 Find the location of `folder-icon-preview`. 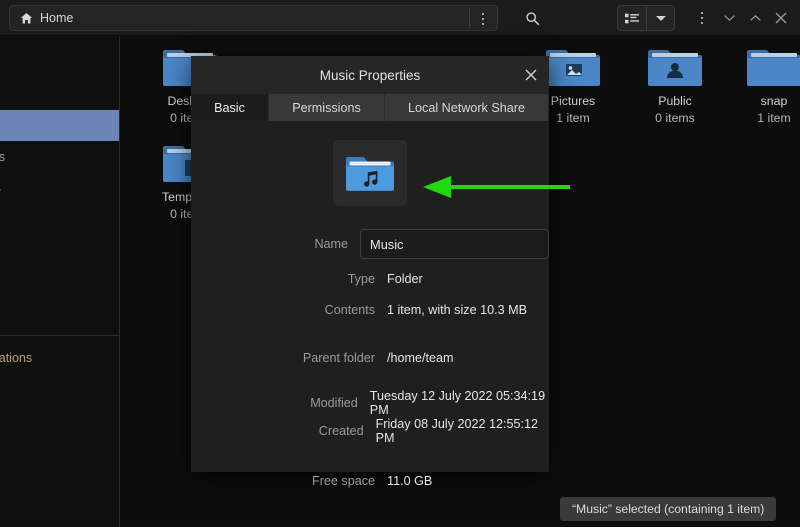

folder-icon-preview is located at coordinates (370, 173).